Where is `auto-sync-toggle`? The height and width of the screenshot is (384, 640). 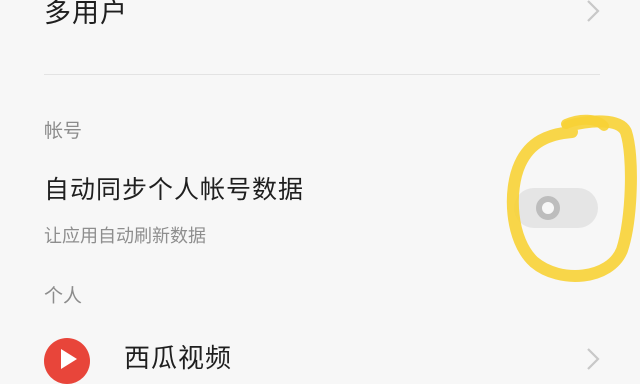 auto-sync-toggle is located at coordinates (556, 208).